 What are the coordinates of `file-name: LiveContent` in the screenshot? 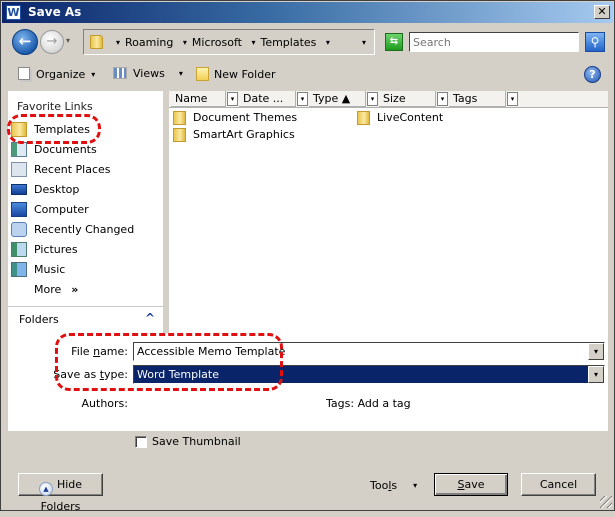 It's located at (410, 117).